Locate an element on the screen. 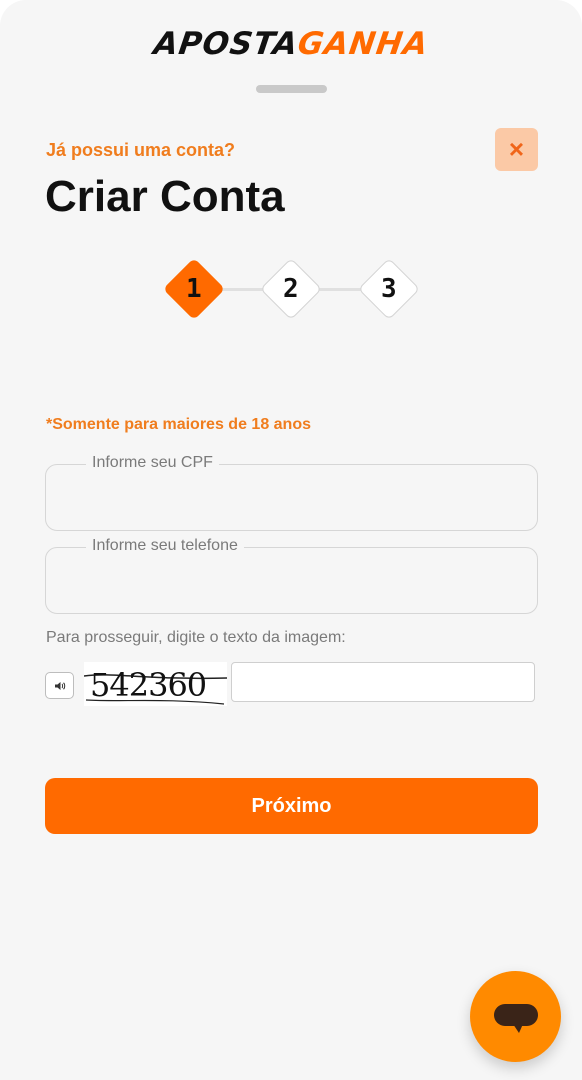 This screenshot has height=1080, width=582. close-icon: × is located at coordinates (516, 149).